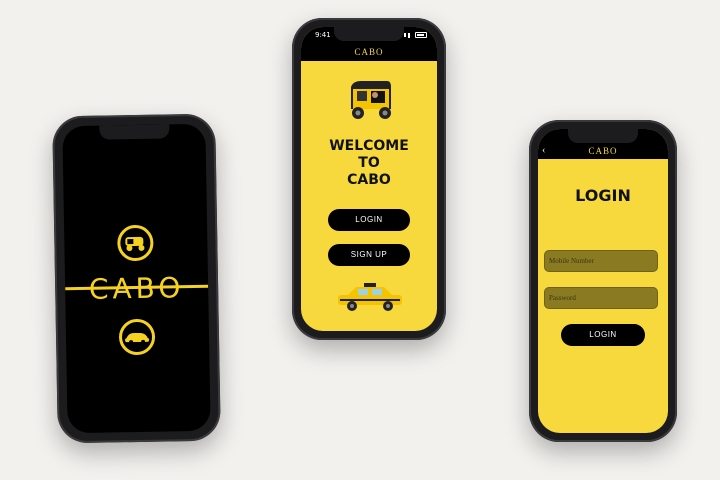  I want to click on splash-screen: CABO, so click(136, 278).